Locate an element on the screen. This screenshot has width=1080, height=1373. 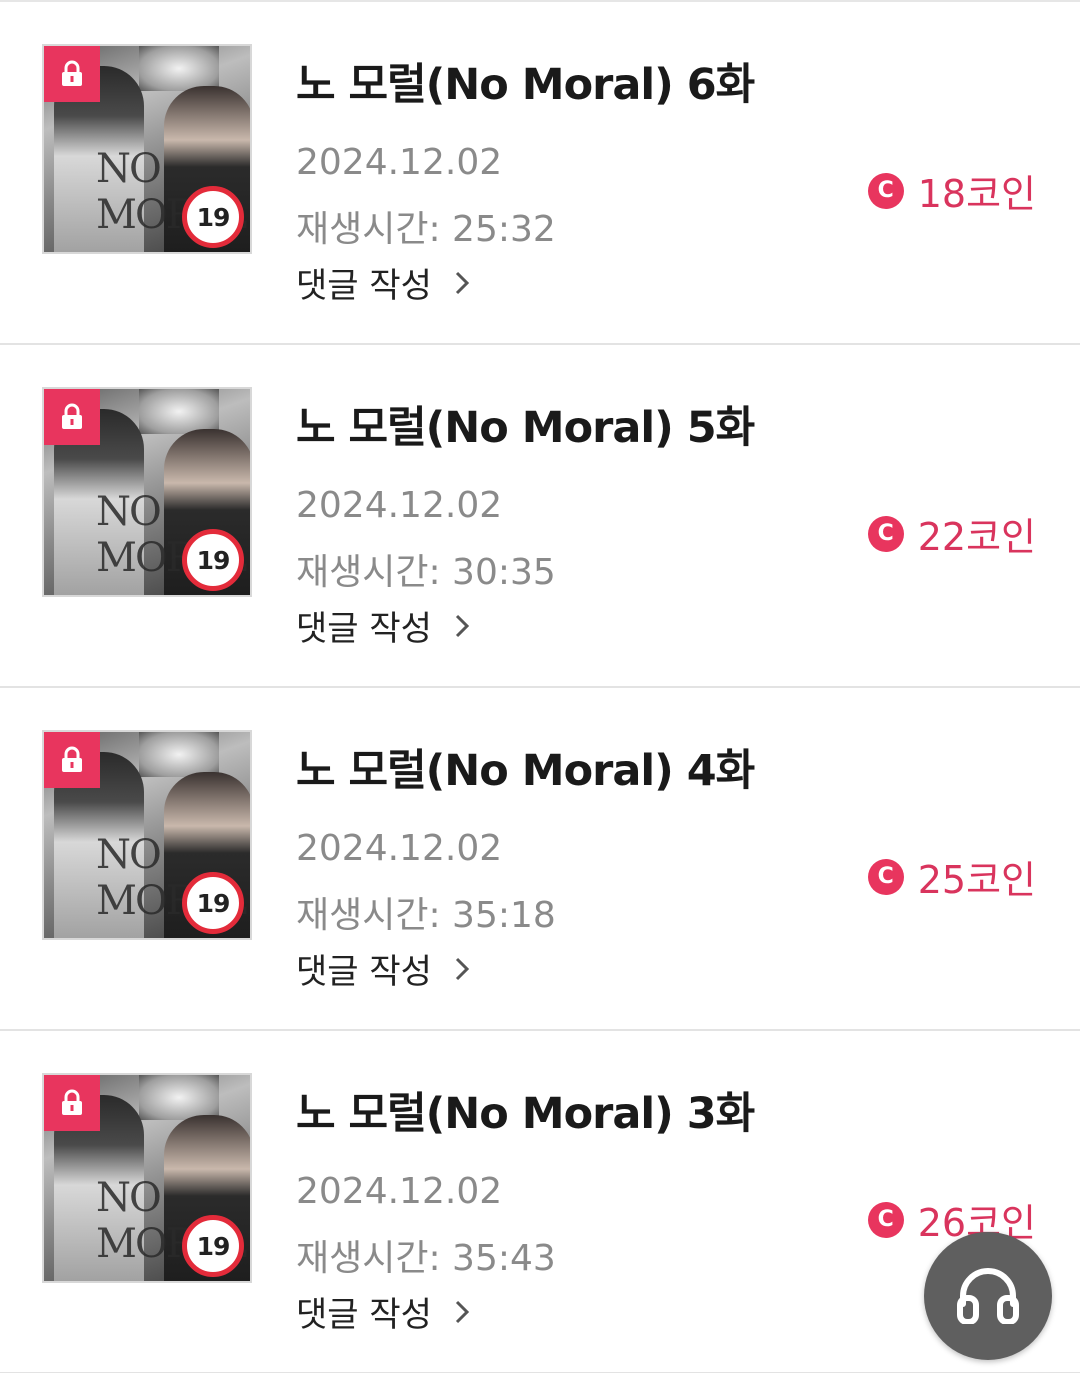
episode-runtime: 재생시간: 35:43 is located at coordinates (426, 1258).